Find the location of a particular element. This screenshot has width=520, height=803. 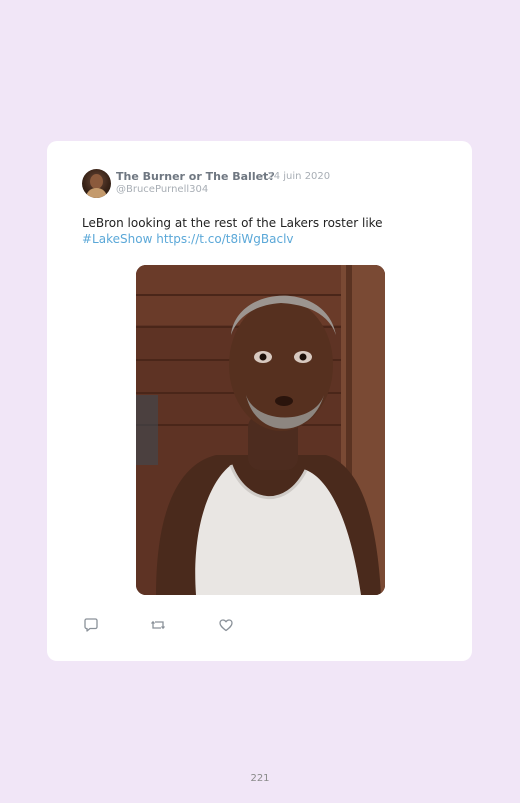

heart-icon is located at coordinates (226, 625).